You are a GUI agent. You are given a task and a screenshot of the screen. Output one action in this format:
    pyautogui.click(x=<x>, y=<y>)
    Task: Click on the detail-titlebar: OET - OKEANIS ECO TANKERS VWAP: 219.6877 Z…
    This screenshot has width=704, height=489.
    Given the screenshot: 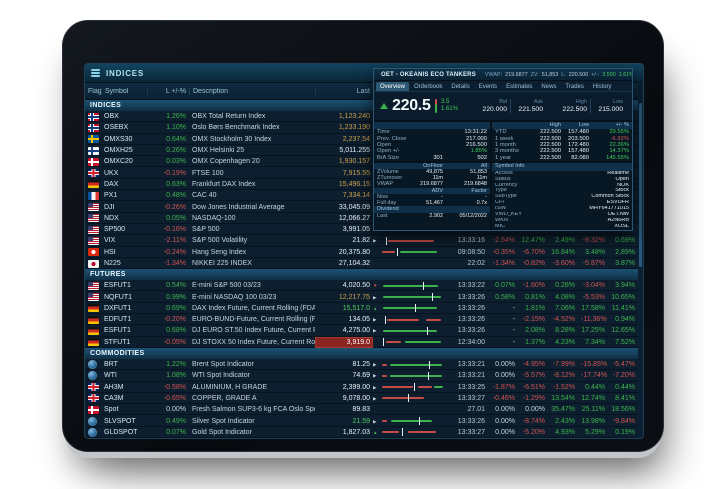 What is the action you would take?
    pyautogui.click(x=503, y=75)
    